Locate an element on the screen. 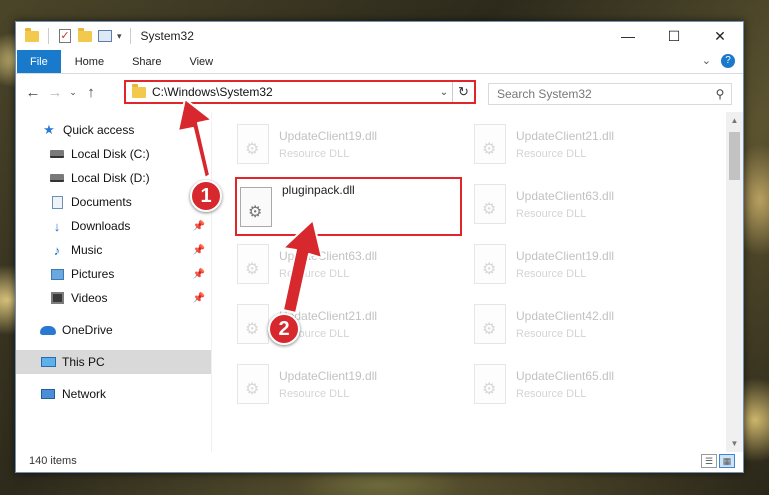 The image size is (769, 495). nav-local-disk-d: Local Disk (D:) is located at coordinates (113, 178).